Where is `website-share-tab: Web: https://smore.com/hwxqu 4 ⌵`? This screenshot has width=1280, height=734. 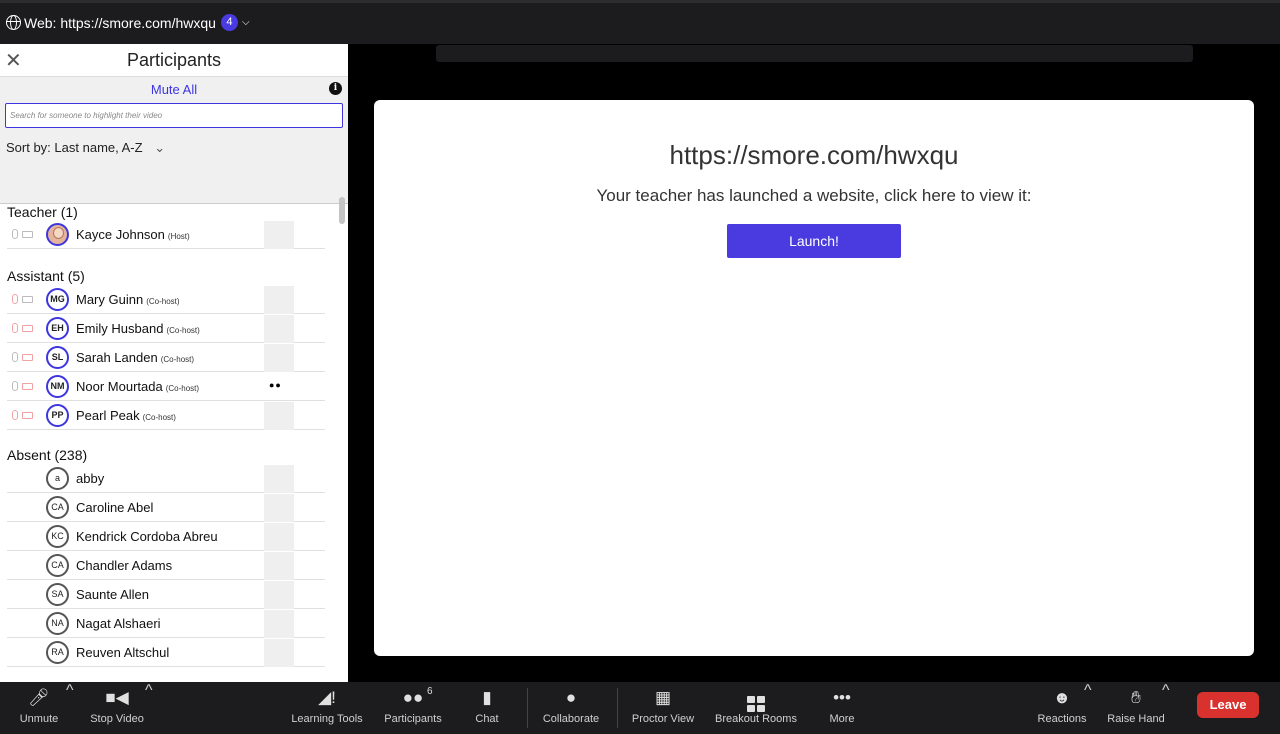
website-share-tab: Web: https://smore.com/hwxqu 4 ⌵ is located at coordinates (128, 22).